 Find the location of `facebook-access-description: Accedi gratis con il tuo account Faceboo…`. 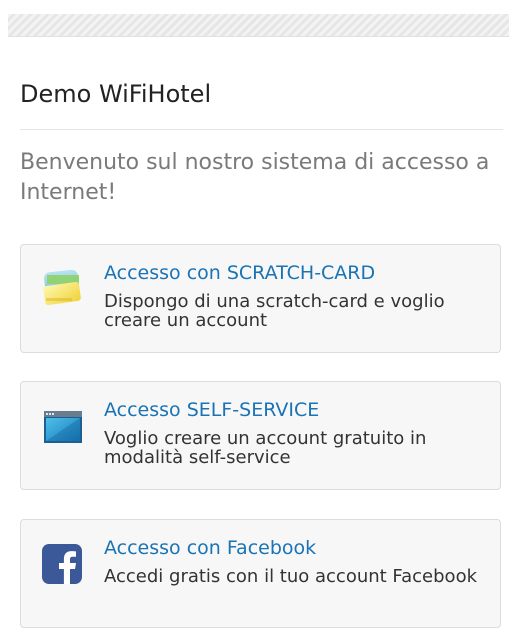

facebook-access-description: Accedi gratis con il tuo account Faceboo… is located at coordinates (290, 576).